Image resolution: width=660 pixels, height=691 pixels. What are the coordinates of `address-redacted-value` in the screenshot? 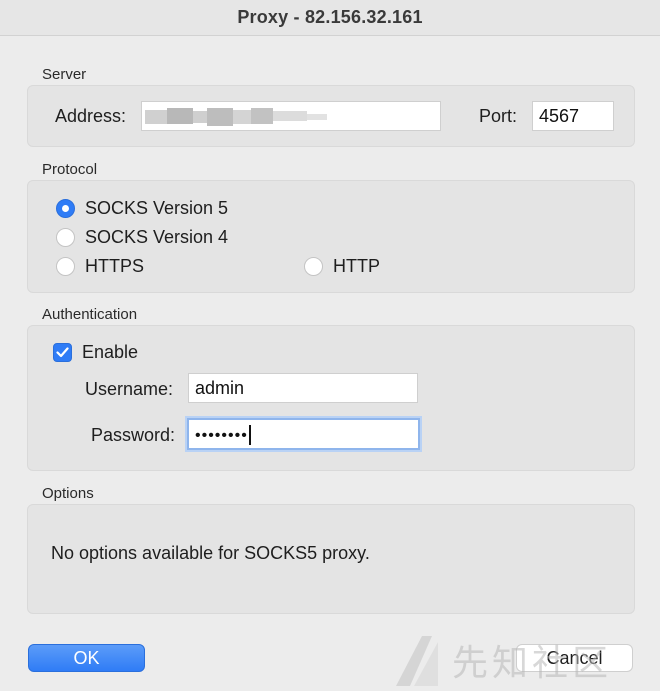 It's located at (237, 117).